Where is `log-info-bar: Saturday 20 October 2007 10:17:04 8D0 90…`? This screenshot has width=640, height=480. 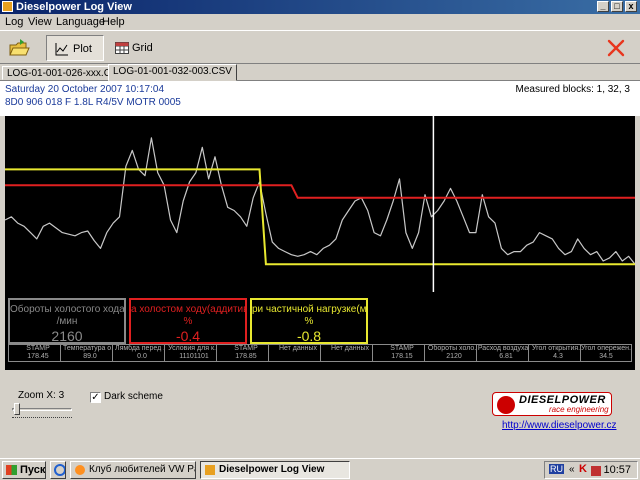 log-info-bar: Saturday 20 October 2007 10:17:04 8D0 90… is located at coordinates (320, 98).